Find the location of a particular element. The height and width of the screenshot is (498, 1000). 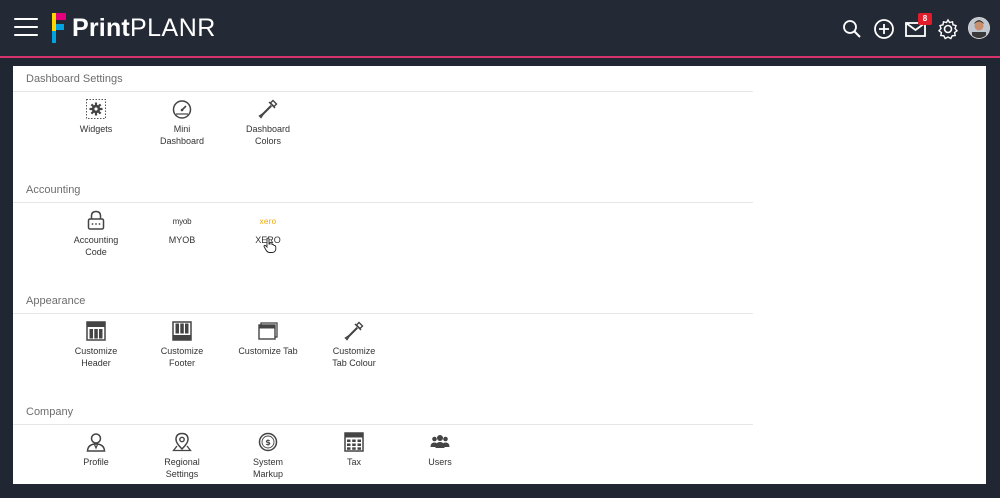

gauge-icon is located at coordinates (182, 109).